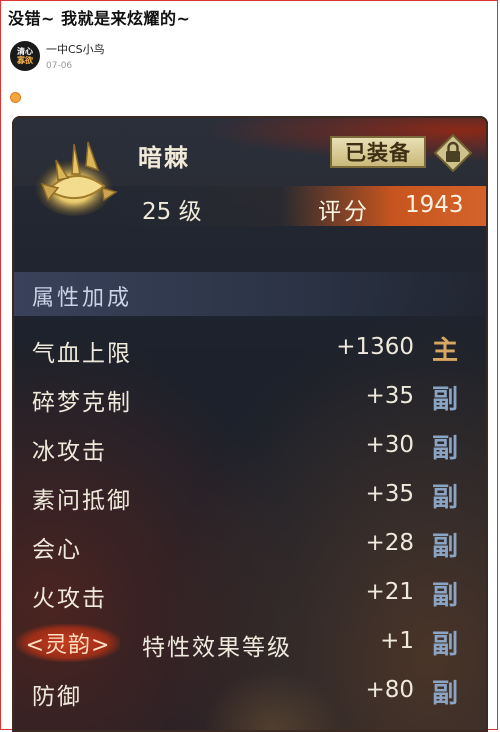 The width and height of the screenshot is (500, 732). Describe the element at coordinates (453, 153) in the screenshot. I see `lock-icon` at that location.